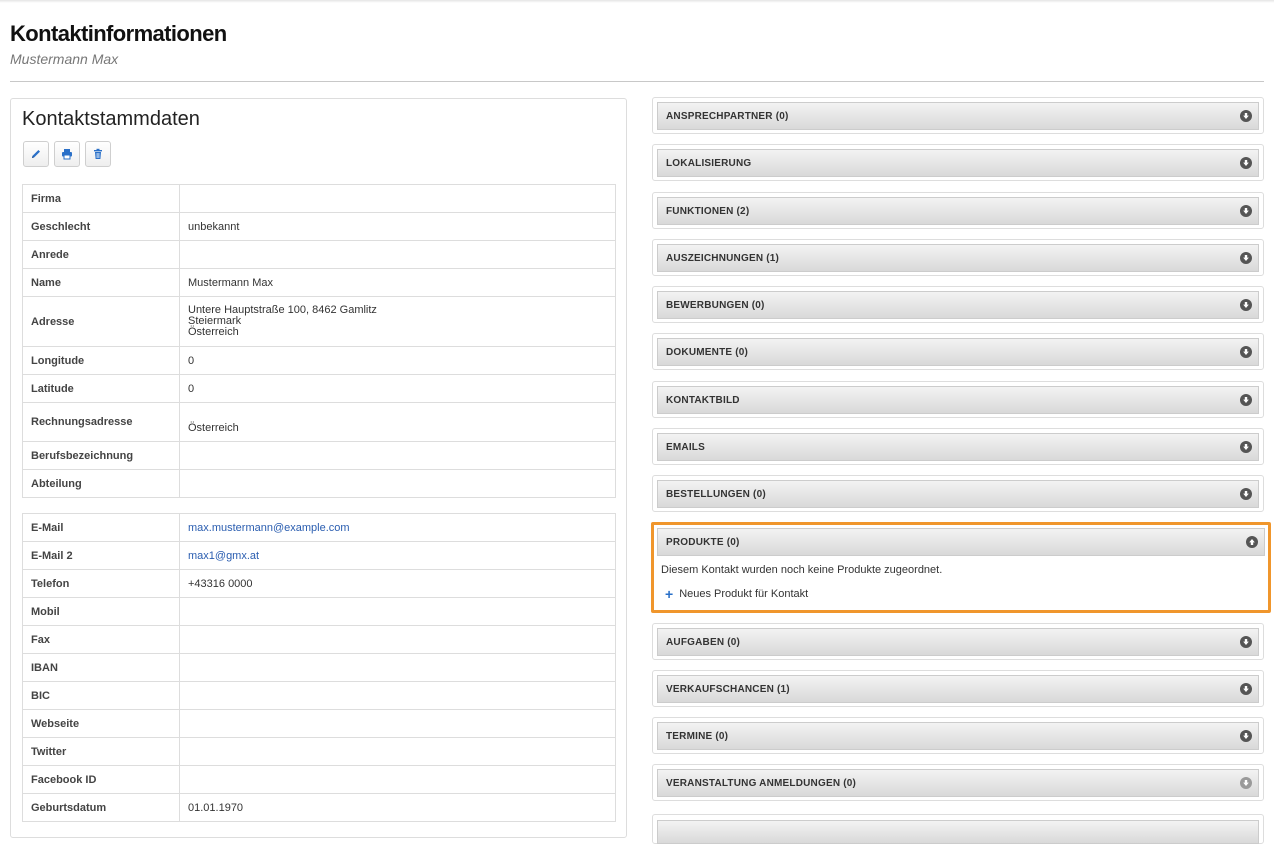 Image resolution: width=1274 pixels, height=844 pixels. I want to click on accordion-title: AUFGABEN (0), so click(703, 642).